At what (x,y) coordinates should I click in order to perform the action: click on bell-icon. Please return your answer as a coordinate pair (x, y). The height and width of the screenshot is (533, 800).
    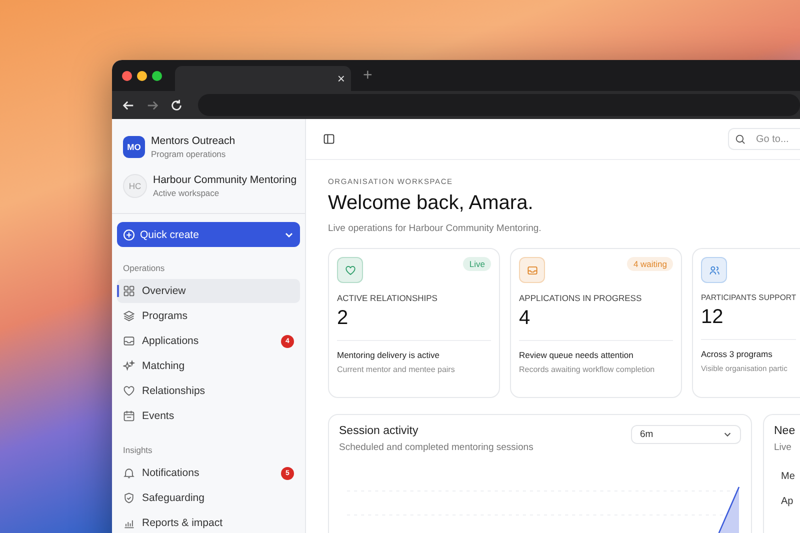
    Looking at the image, I should click on (129, 473).